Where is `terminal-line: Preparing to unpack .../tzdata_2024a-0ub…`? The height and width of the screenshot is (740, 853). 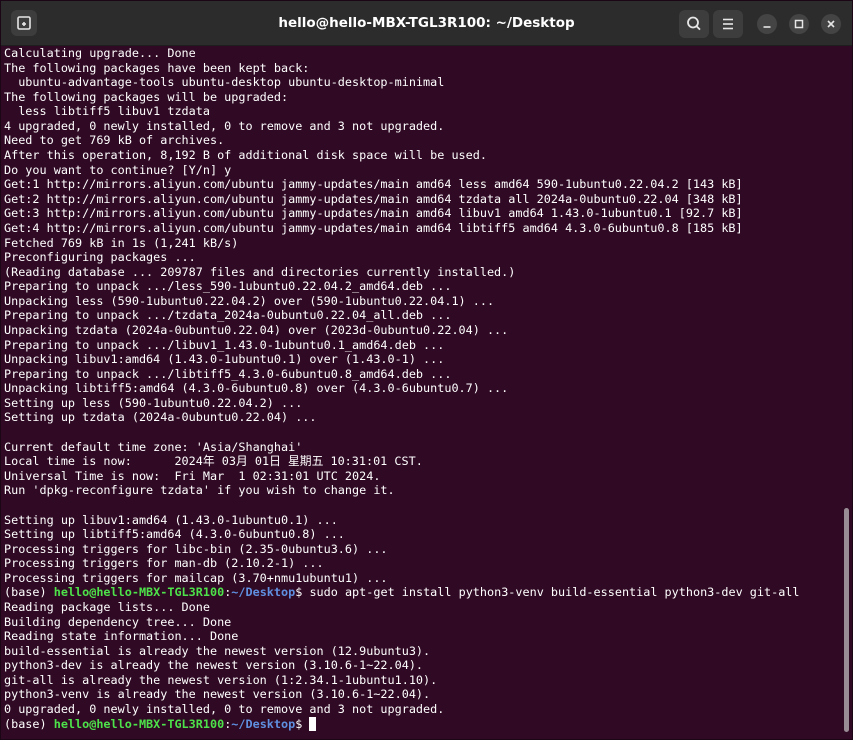 terminal-line: Preparing to unpack .../tzdata_2024a-0ub… is located at coordinates (228, 315).